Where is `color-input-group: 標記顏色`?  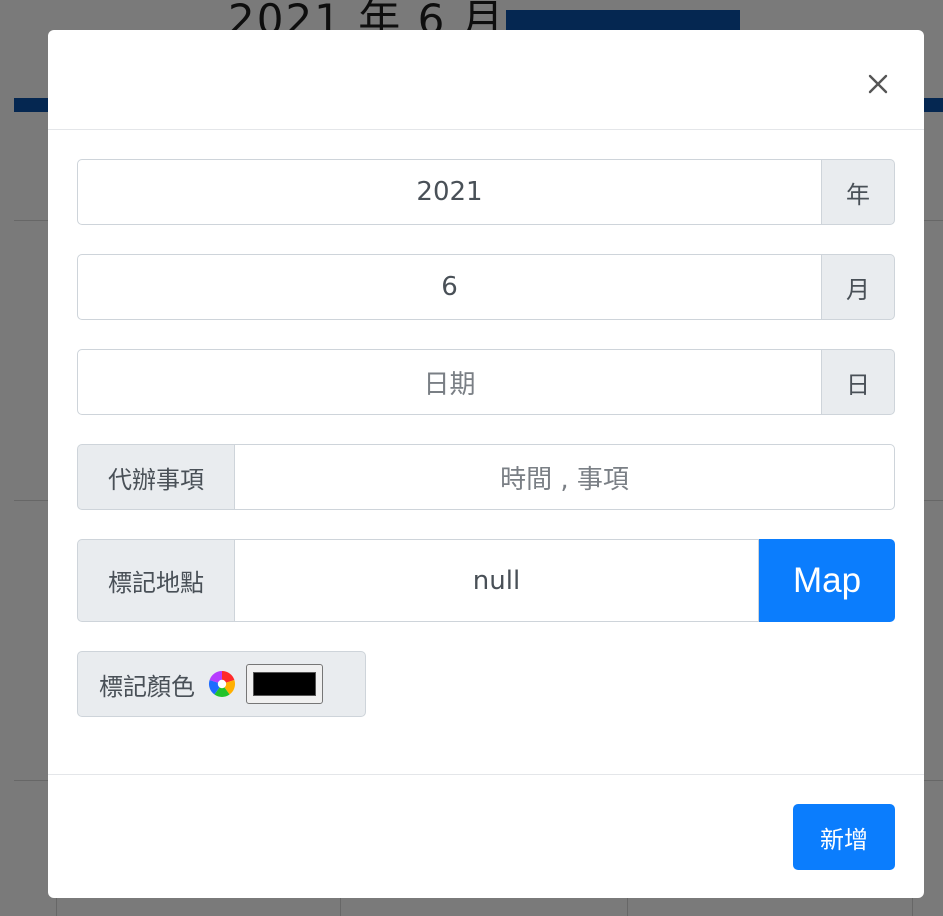 color-input-group: 標記顏色 is located at coordinates (221, 684).